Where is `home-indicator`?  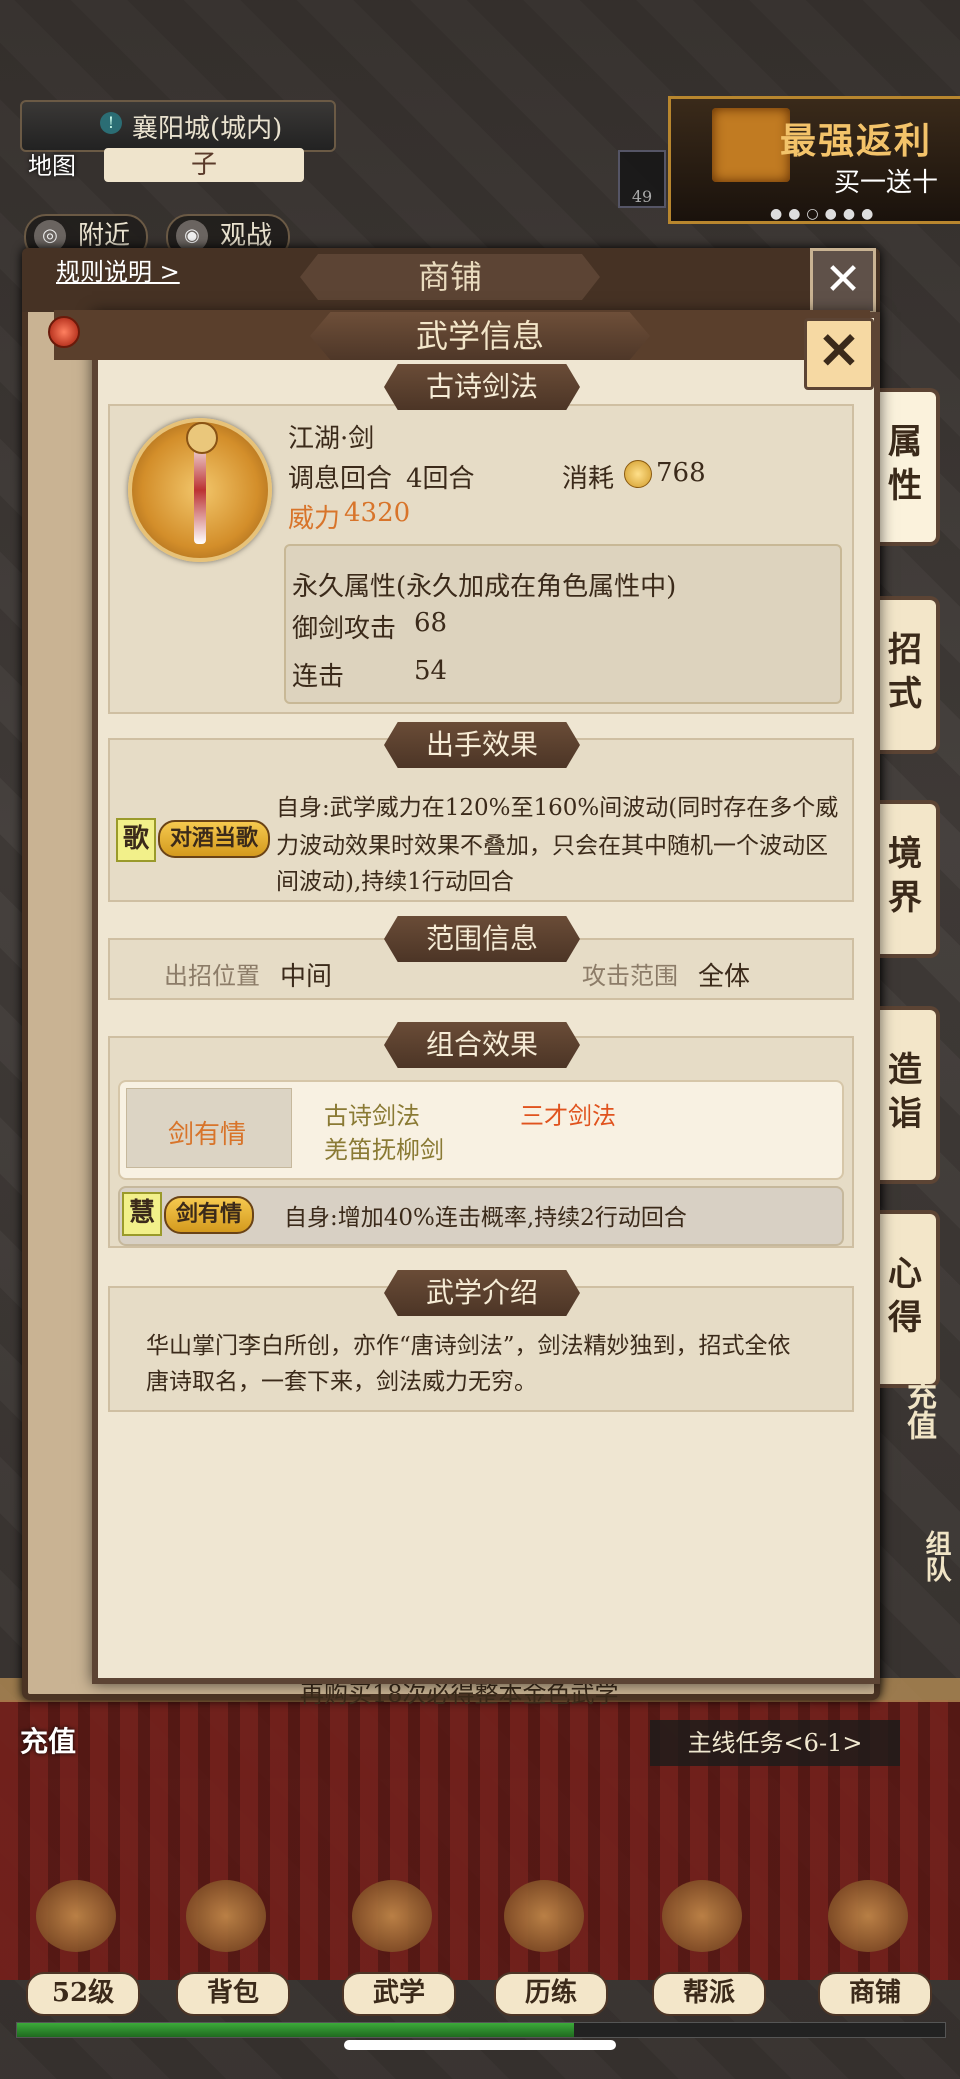 home-indicator is located at coordinates (480, 2045).